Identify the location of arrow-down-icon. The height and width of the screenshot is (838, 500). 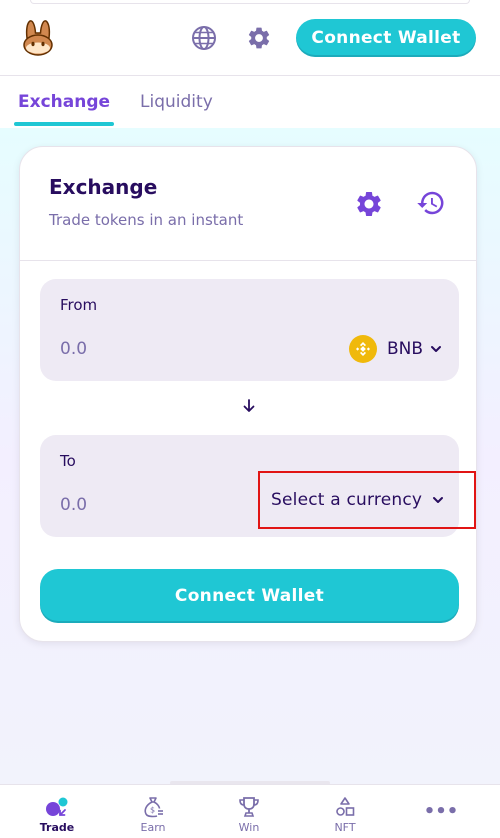
(249, 405).